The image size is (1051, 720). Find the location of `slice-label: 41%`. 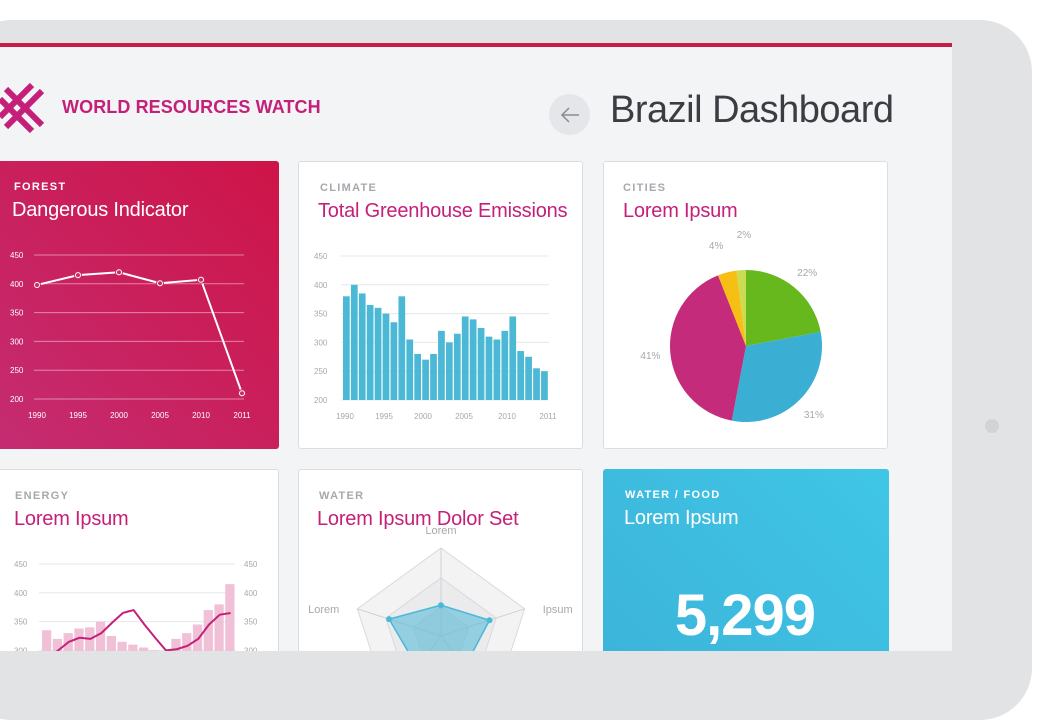

slice-label: 41% is located at coordinates (650, 356).